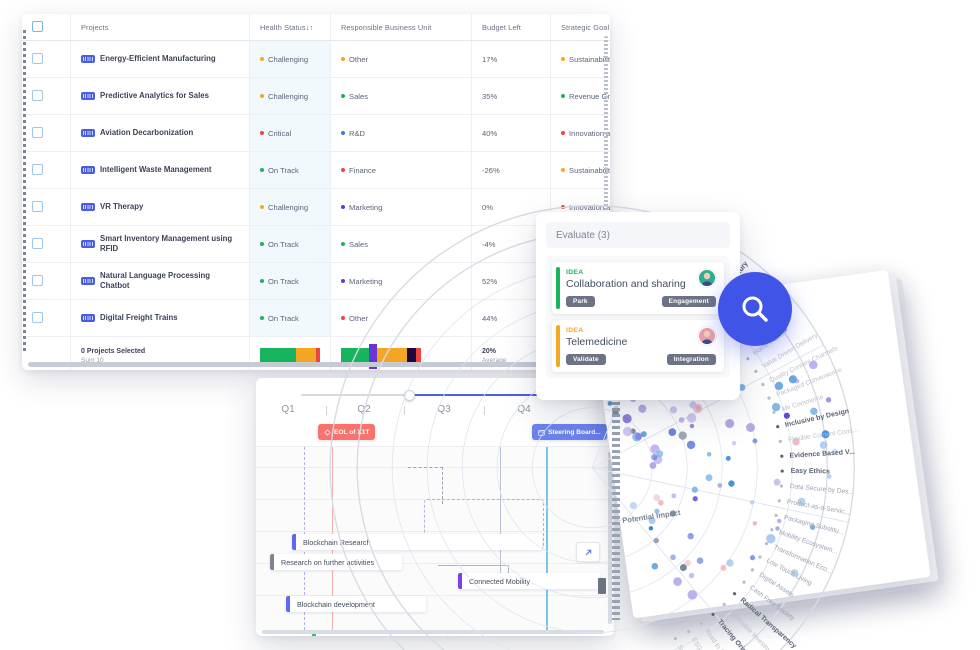  I want to click on project-cell: Predictive Analytics for Sales, so click(160, 96).